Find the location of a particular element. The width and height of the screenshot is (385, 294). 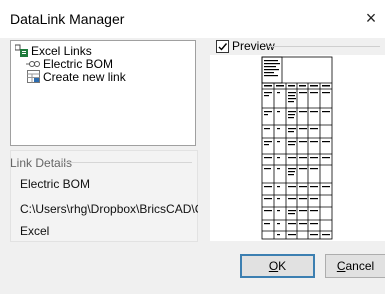

title-bar: DataLink Manager × is located at coordinates (192, 19).